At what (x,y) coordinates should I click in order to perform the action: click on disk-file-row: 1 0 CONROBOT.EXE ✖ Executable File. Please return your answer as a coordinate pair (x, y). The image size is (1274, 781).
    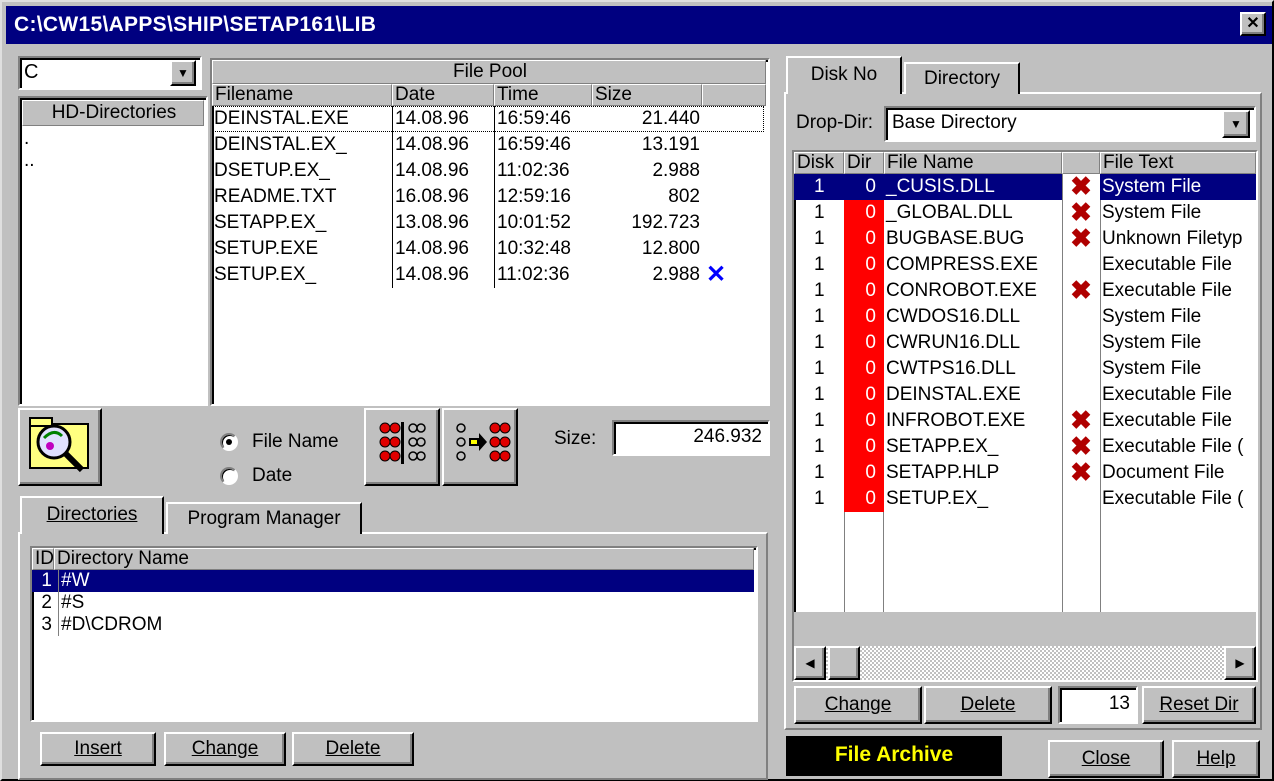
    Looking at the image, I should click on (1025, 291).